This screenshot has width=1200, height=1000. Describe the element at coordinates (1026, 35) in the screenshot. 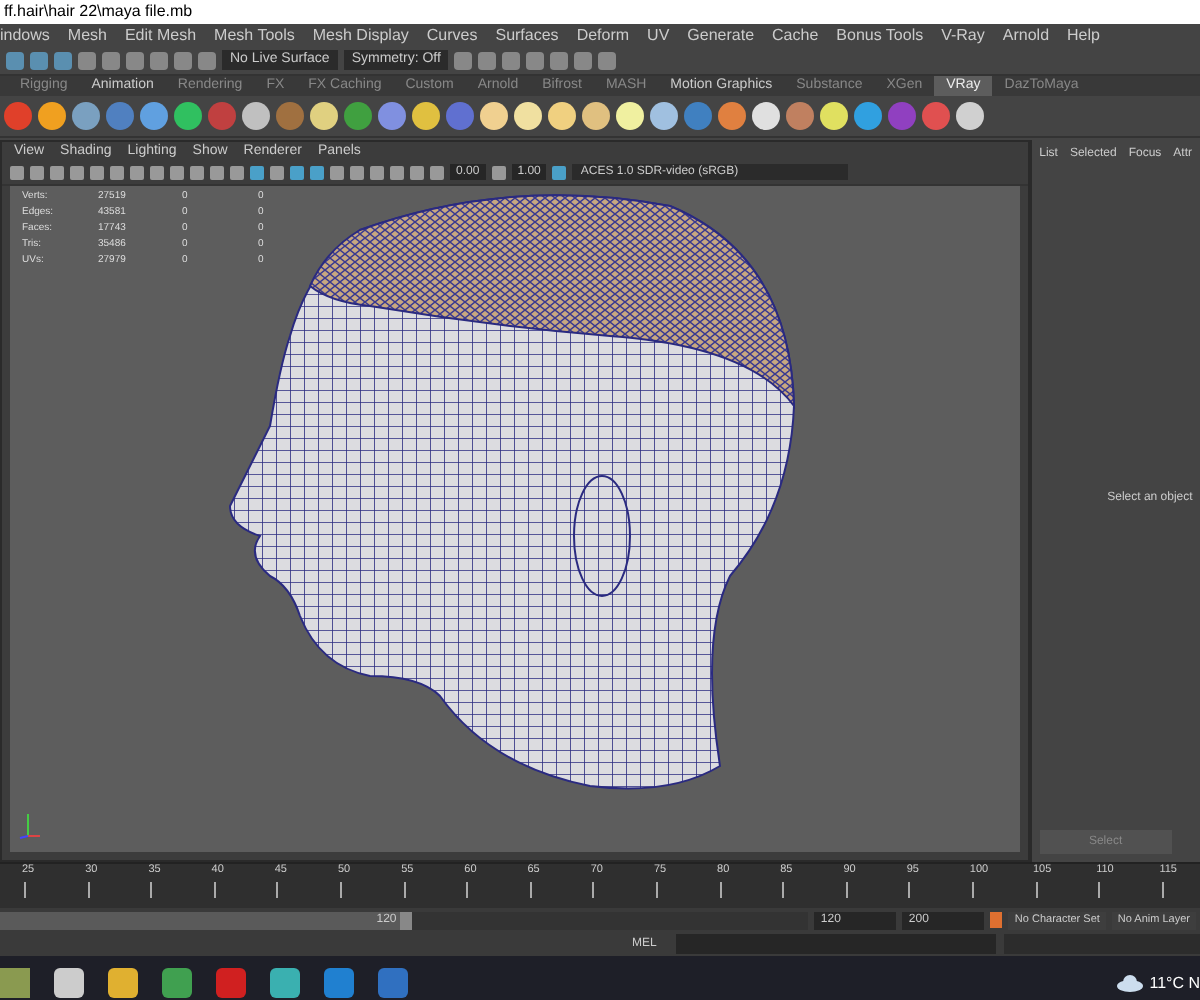

I see `menu-item: Arnold` at that location.